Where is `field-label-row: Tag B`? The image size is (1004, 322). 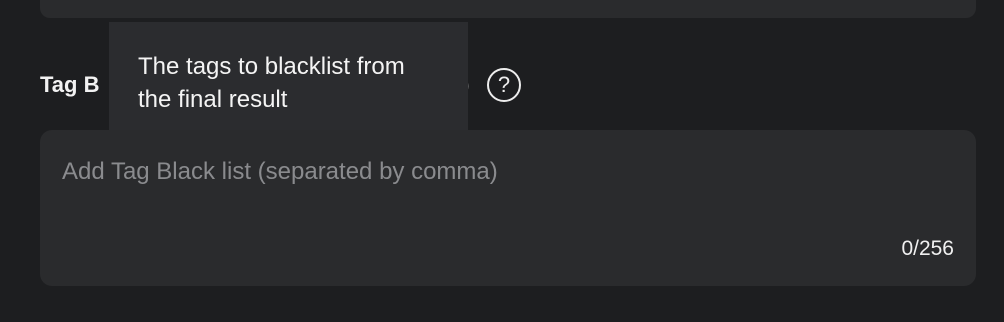
field-label-row: Tag B is located at coordinates (69, 85).